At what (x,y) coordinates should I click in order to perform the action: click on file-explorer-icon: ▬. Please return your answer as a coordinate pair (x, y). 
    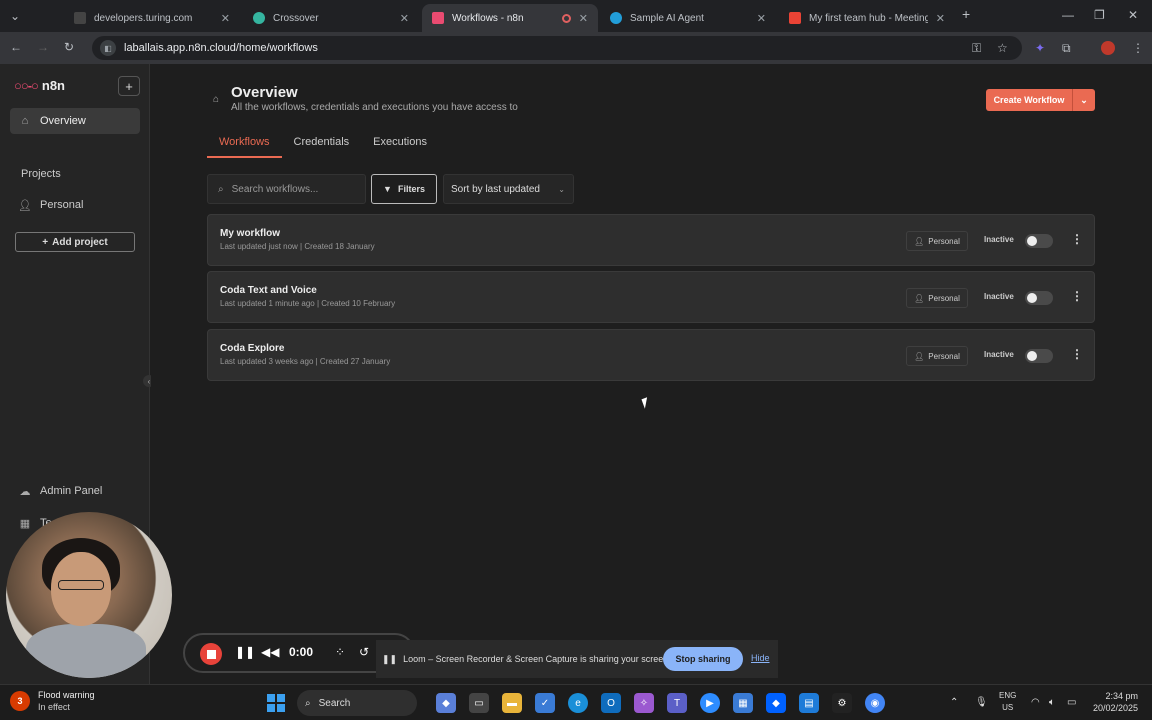
    Looking at the image, I should click on (512, 703).